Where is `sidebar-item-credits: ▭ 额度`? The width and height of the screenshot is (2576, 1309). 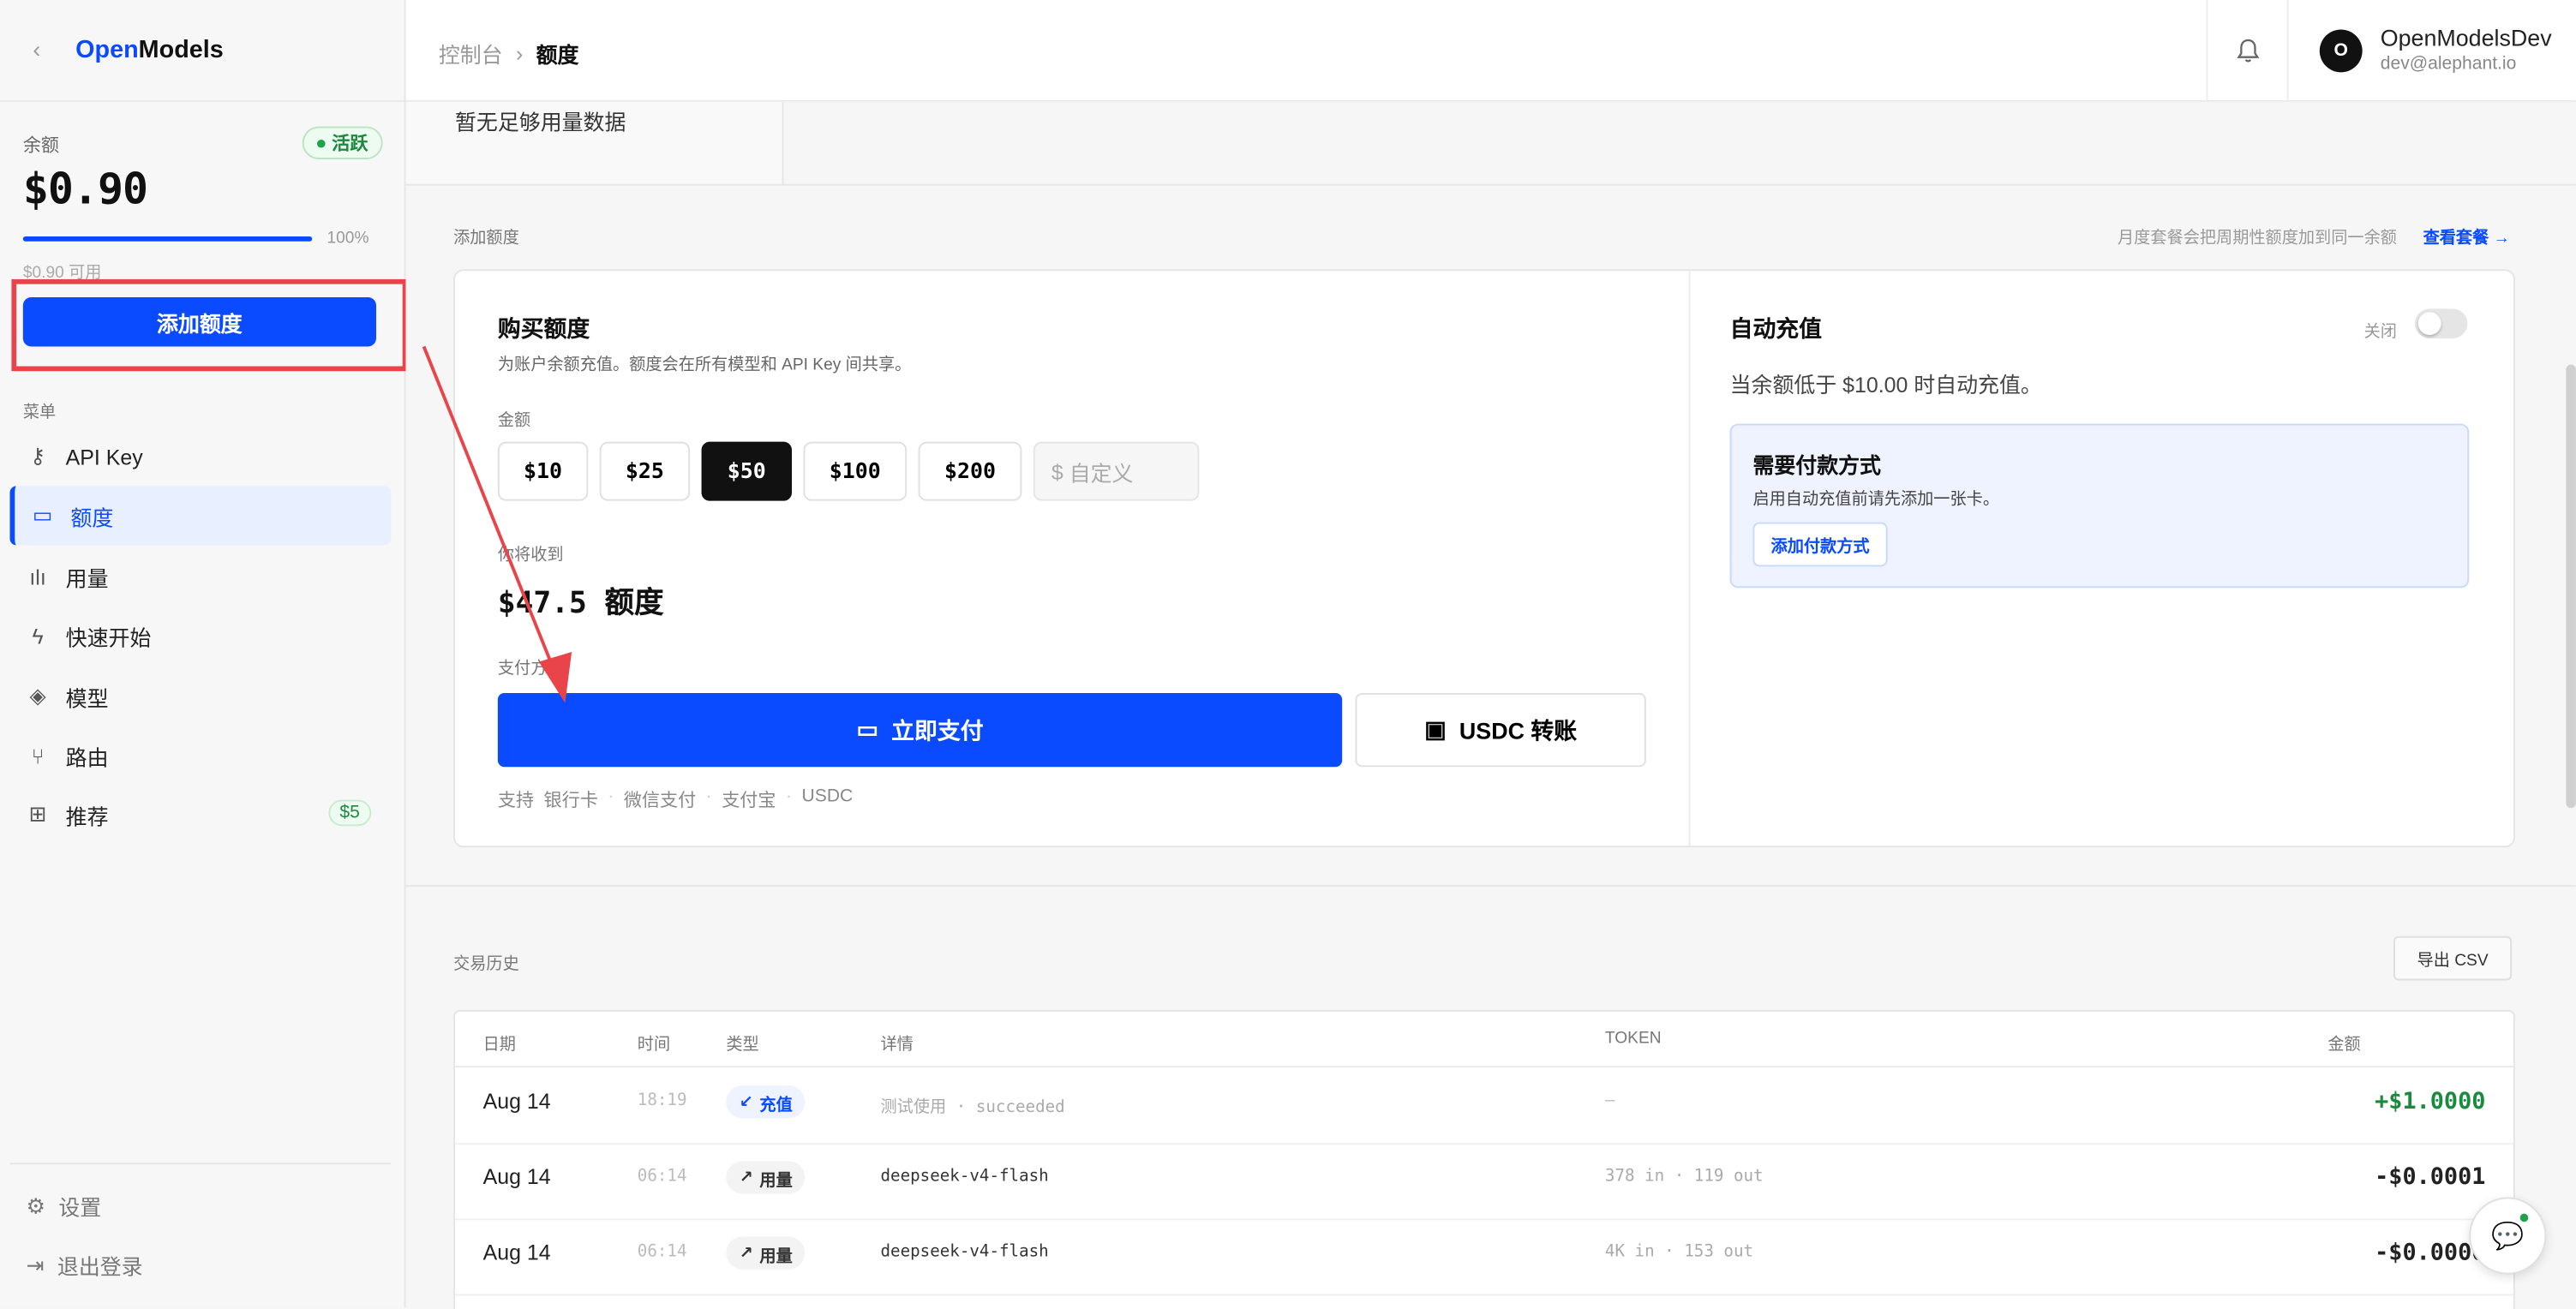 sidebar-item-credits: ▭ 额度 is located at coordinates (200, 516).